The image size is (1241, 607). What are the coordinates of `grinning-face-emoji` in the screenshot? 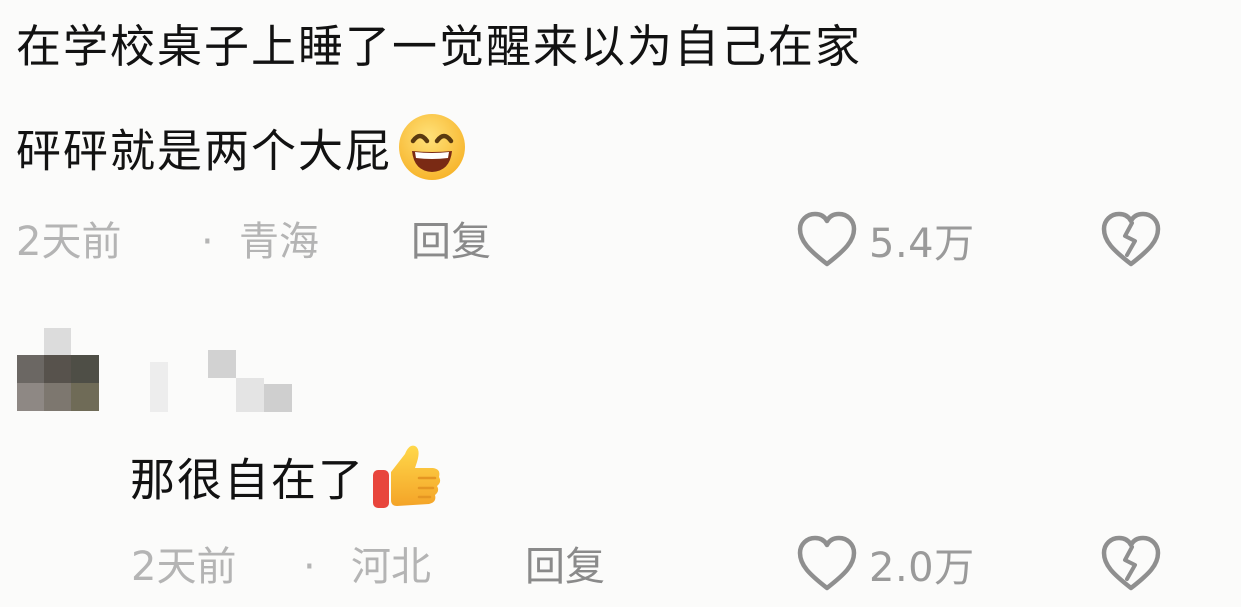 It's located at (432, 154).